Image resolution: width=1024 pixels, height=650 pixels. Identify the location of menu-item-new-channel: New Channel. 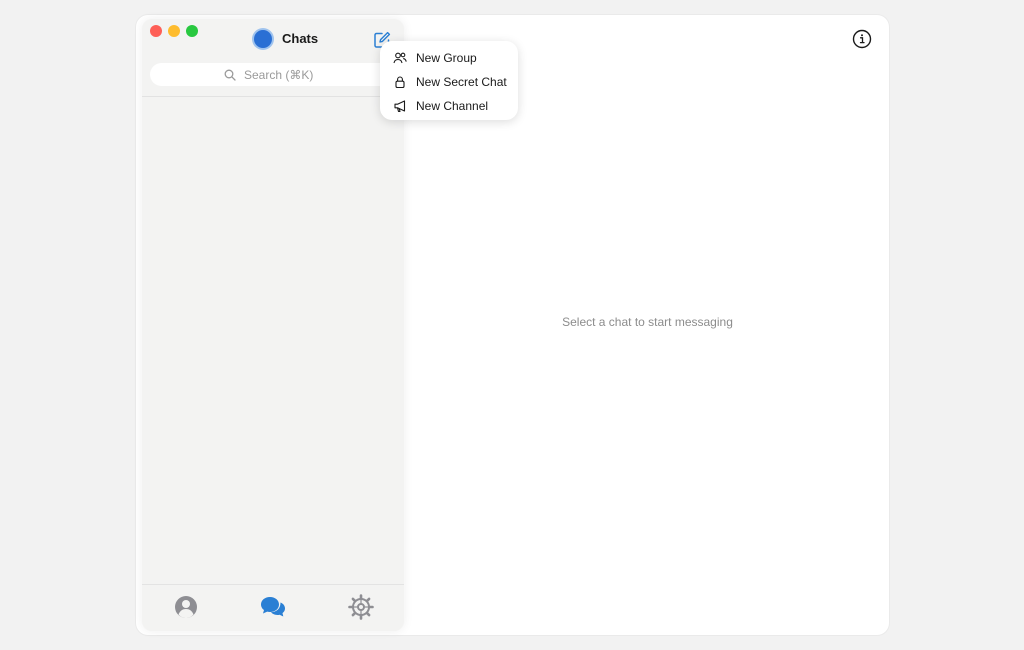
(449, 106).